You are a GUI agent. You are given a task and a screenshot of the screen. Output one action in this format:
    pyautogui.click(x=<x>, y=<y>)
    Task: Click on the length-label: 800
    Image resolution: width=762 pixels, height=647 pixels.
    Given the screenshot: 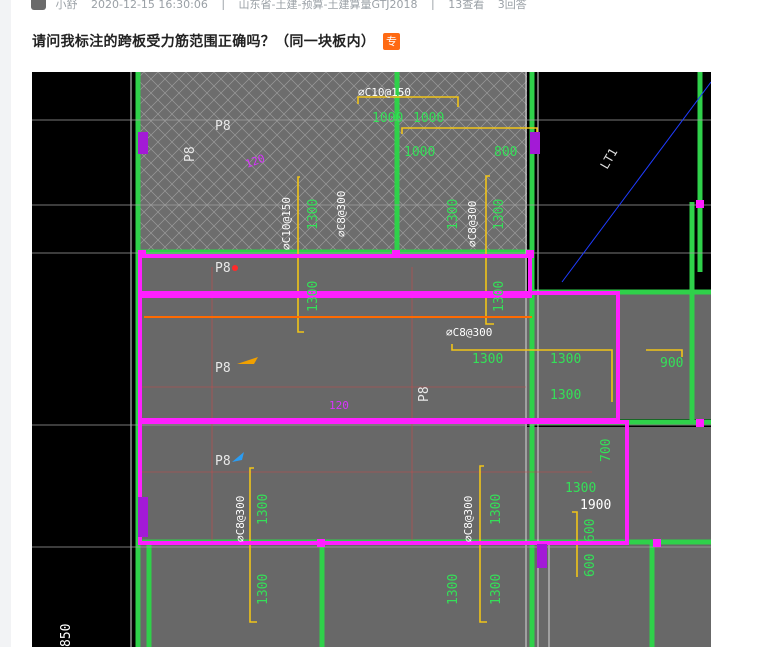 What is the action you would take?
    pyautogui.click(x=505, y=152)
    